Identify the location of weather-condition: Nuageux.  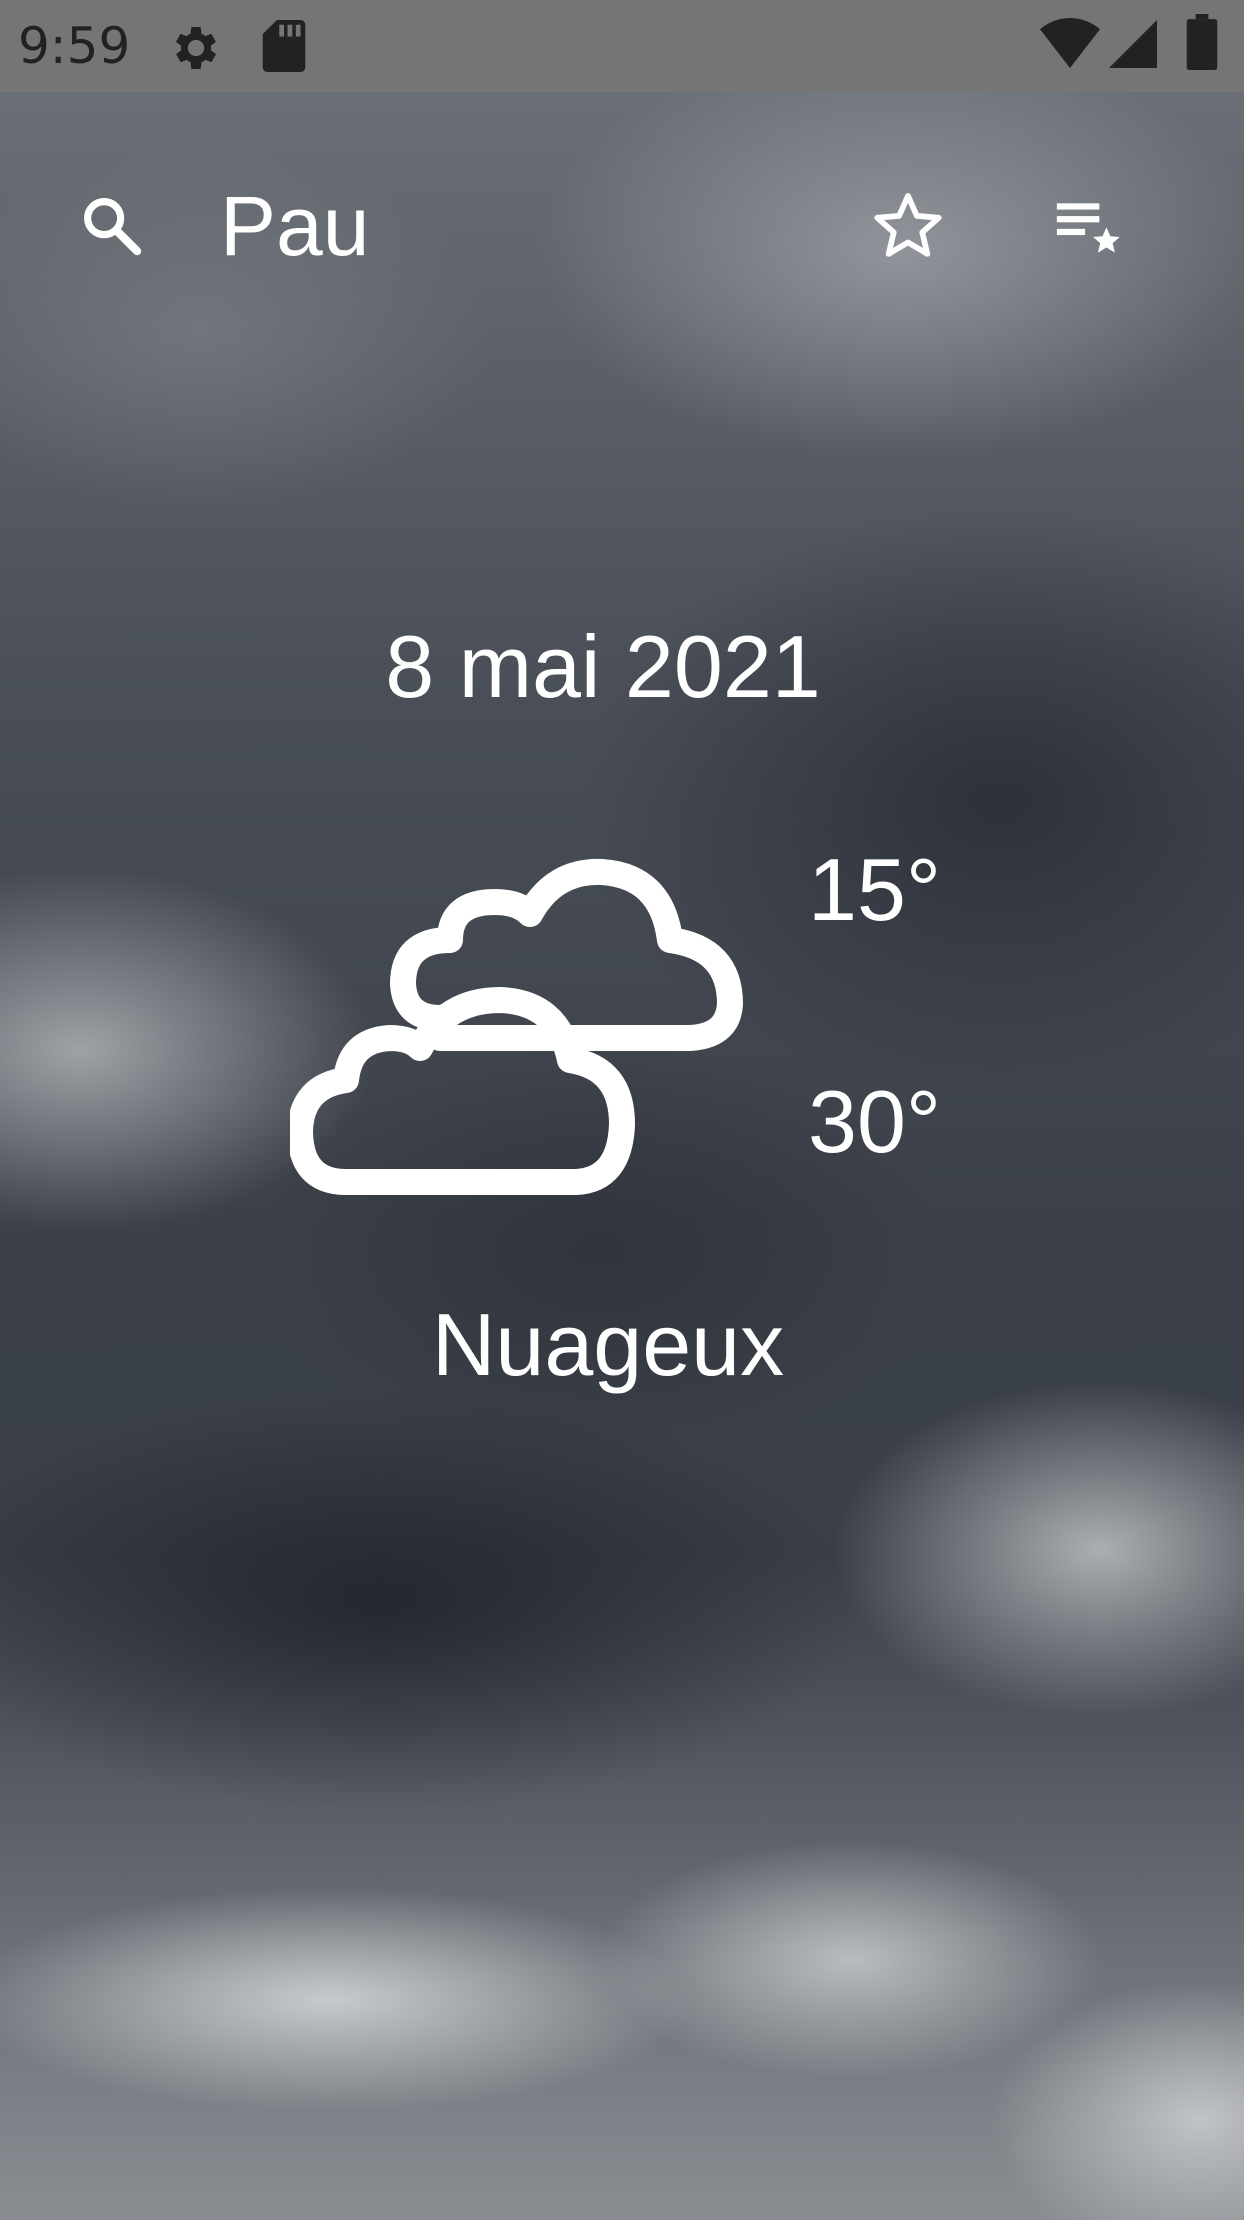
(608, 1344).